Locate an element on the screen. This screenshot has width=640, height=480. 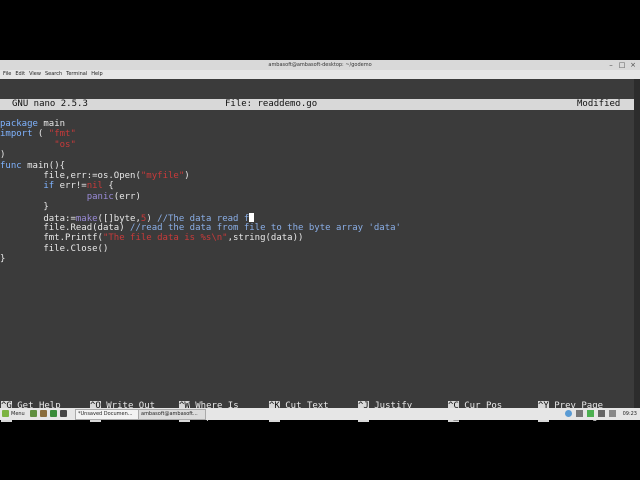
code-line: file.Close() is located at coordinates (317, 249).